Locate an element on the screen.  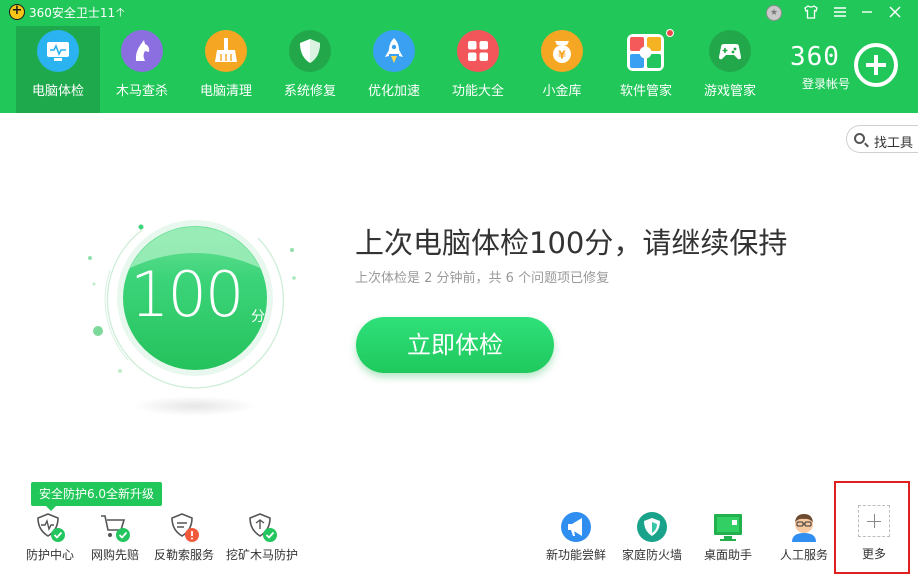
desktop-assistant-button: 桌面助手 is located at coordinates (728, 538).